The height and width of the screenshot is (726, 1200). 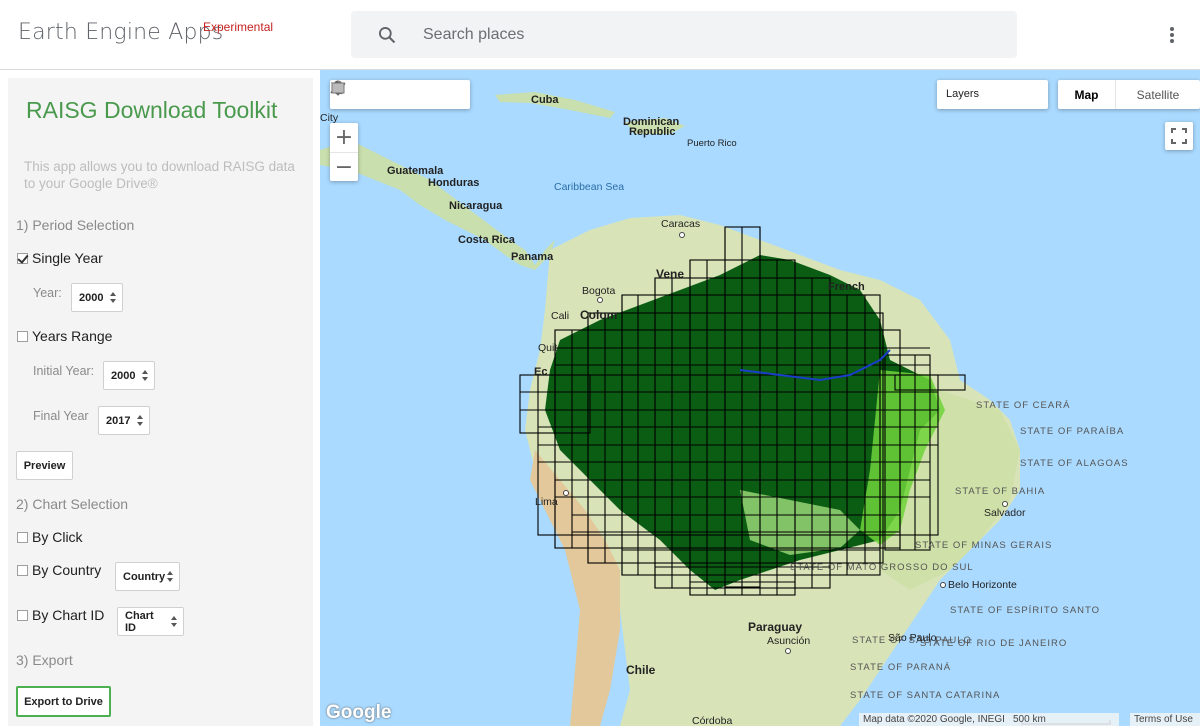 What do you see at coordinates (982, 585) in the screenshot?
I see `label-belo-horizonte: Belo Horizonte` at bounding box center [982, 585].